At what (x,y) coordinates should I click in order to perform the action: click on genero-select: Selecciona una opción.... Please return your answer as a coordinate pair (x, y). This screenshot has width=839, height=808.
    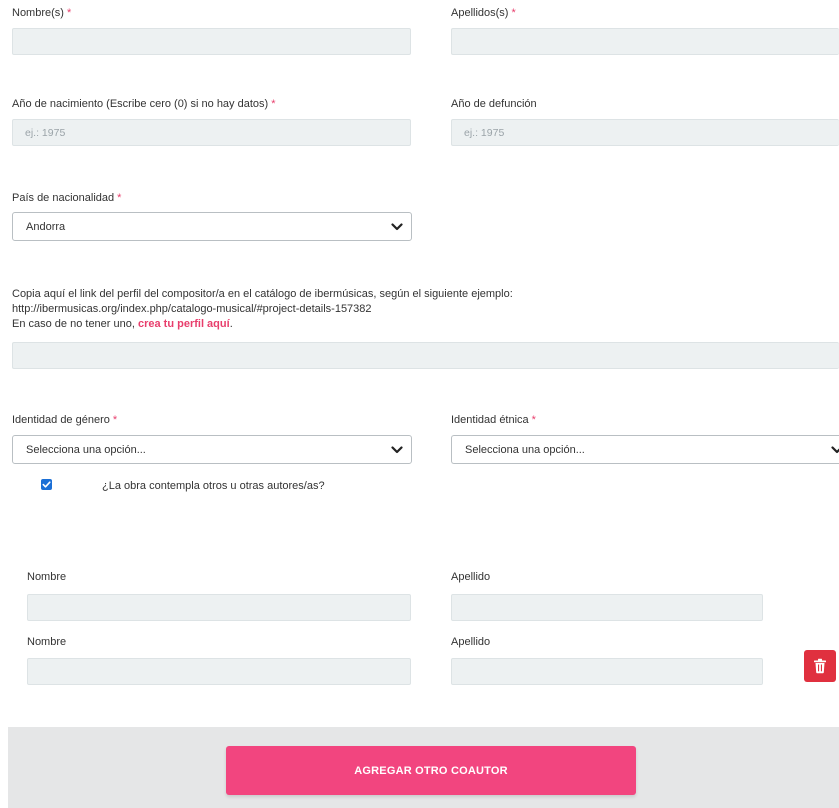
    Looking at the image, I should click on (212, 449).